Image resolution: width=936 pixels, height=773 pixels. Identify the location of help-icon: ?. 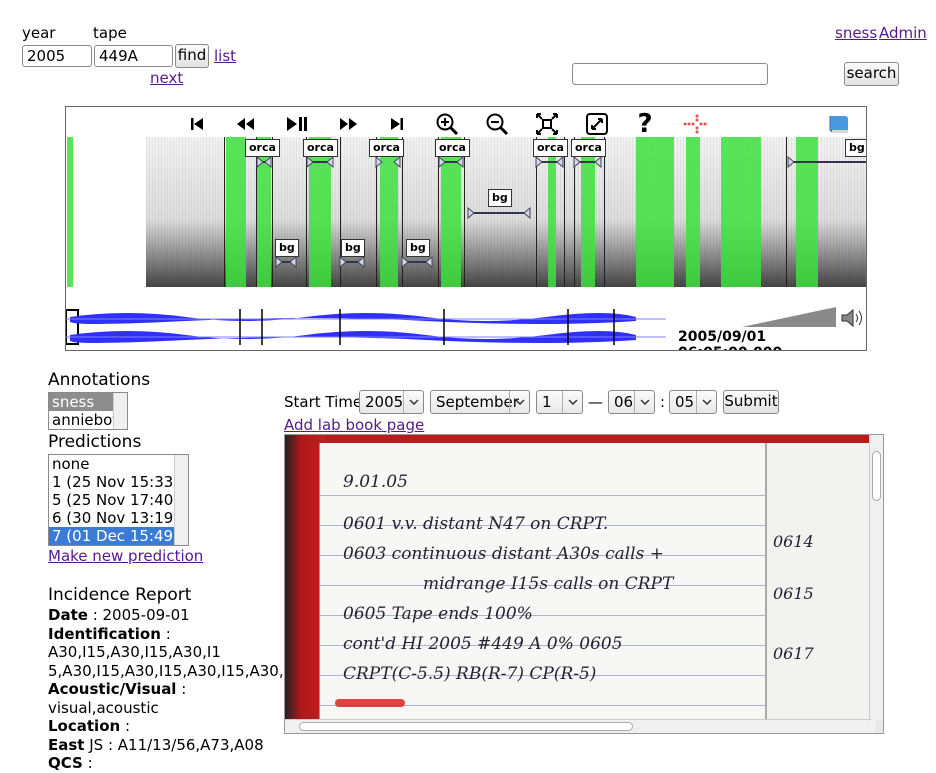
(645, 124).